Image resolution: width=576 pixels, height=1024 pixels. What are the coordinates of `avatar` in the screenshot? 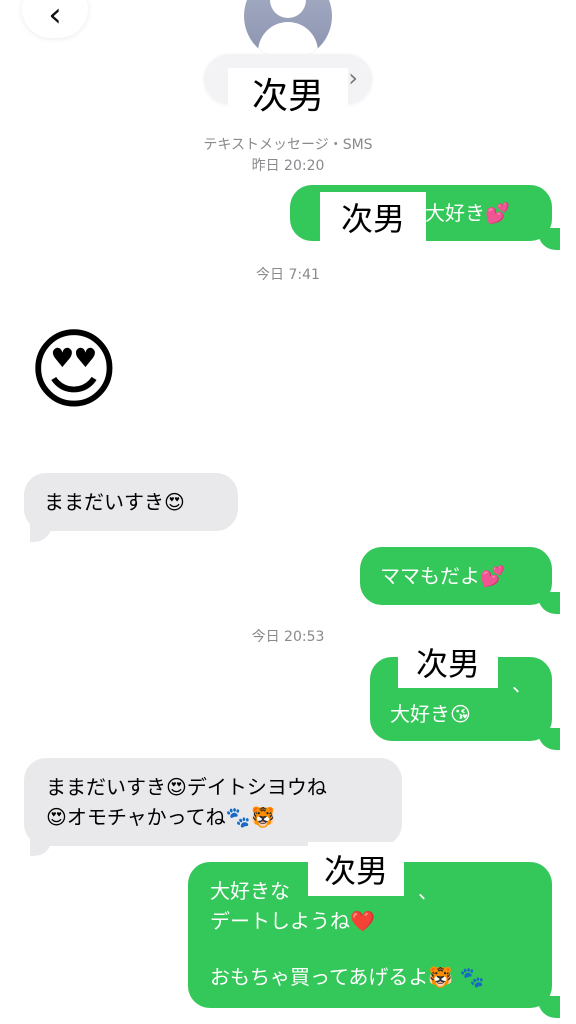 It's located at (288, 30).